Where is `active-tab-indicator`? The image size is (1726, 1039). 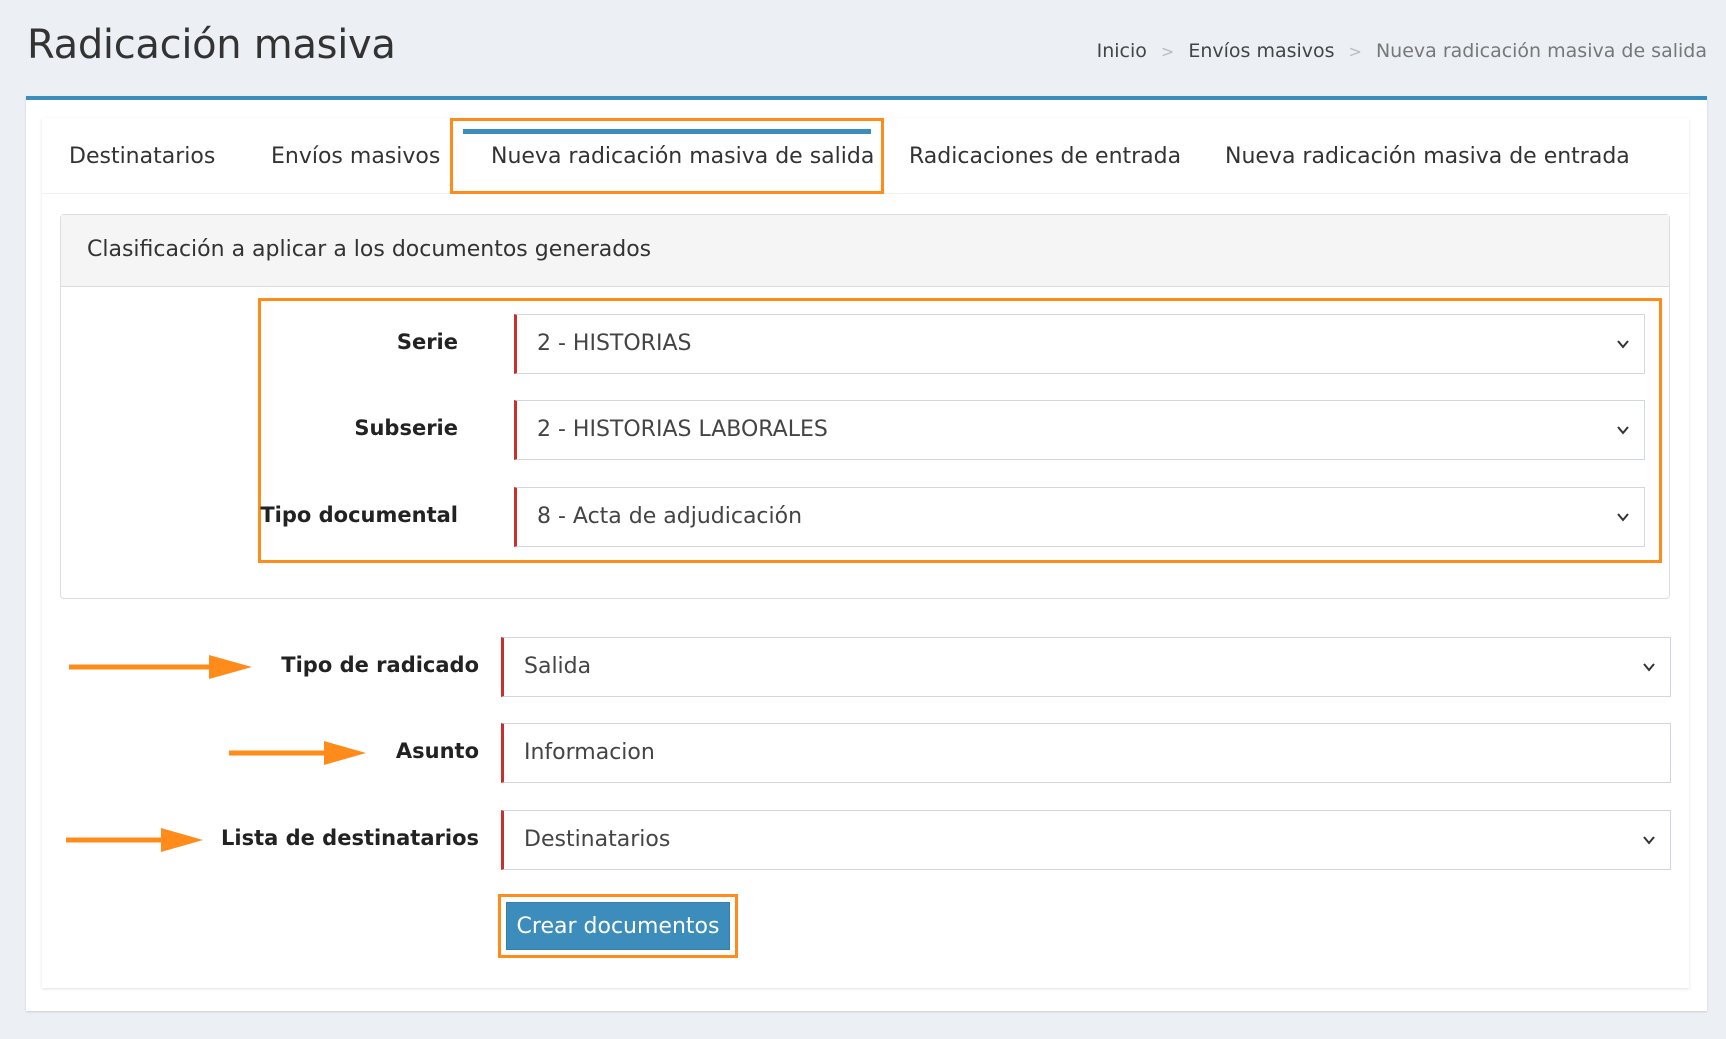
active-tab-indicator is located at coordinates (667, 131).